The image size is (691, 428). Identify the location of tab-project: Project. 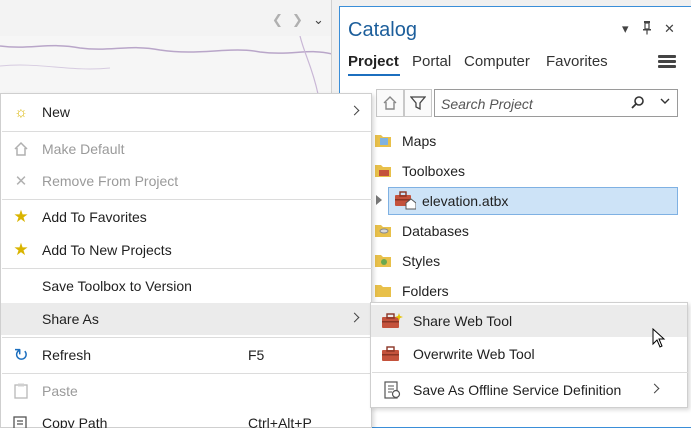
(373, 61).